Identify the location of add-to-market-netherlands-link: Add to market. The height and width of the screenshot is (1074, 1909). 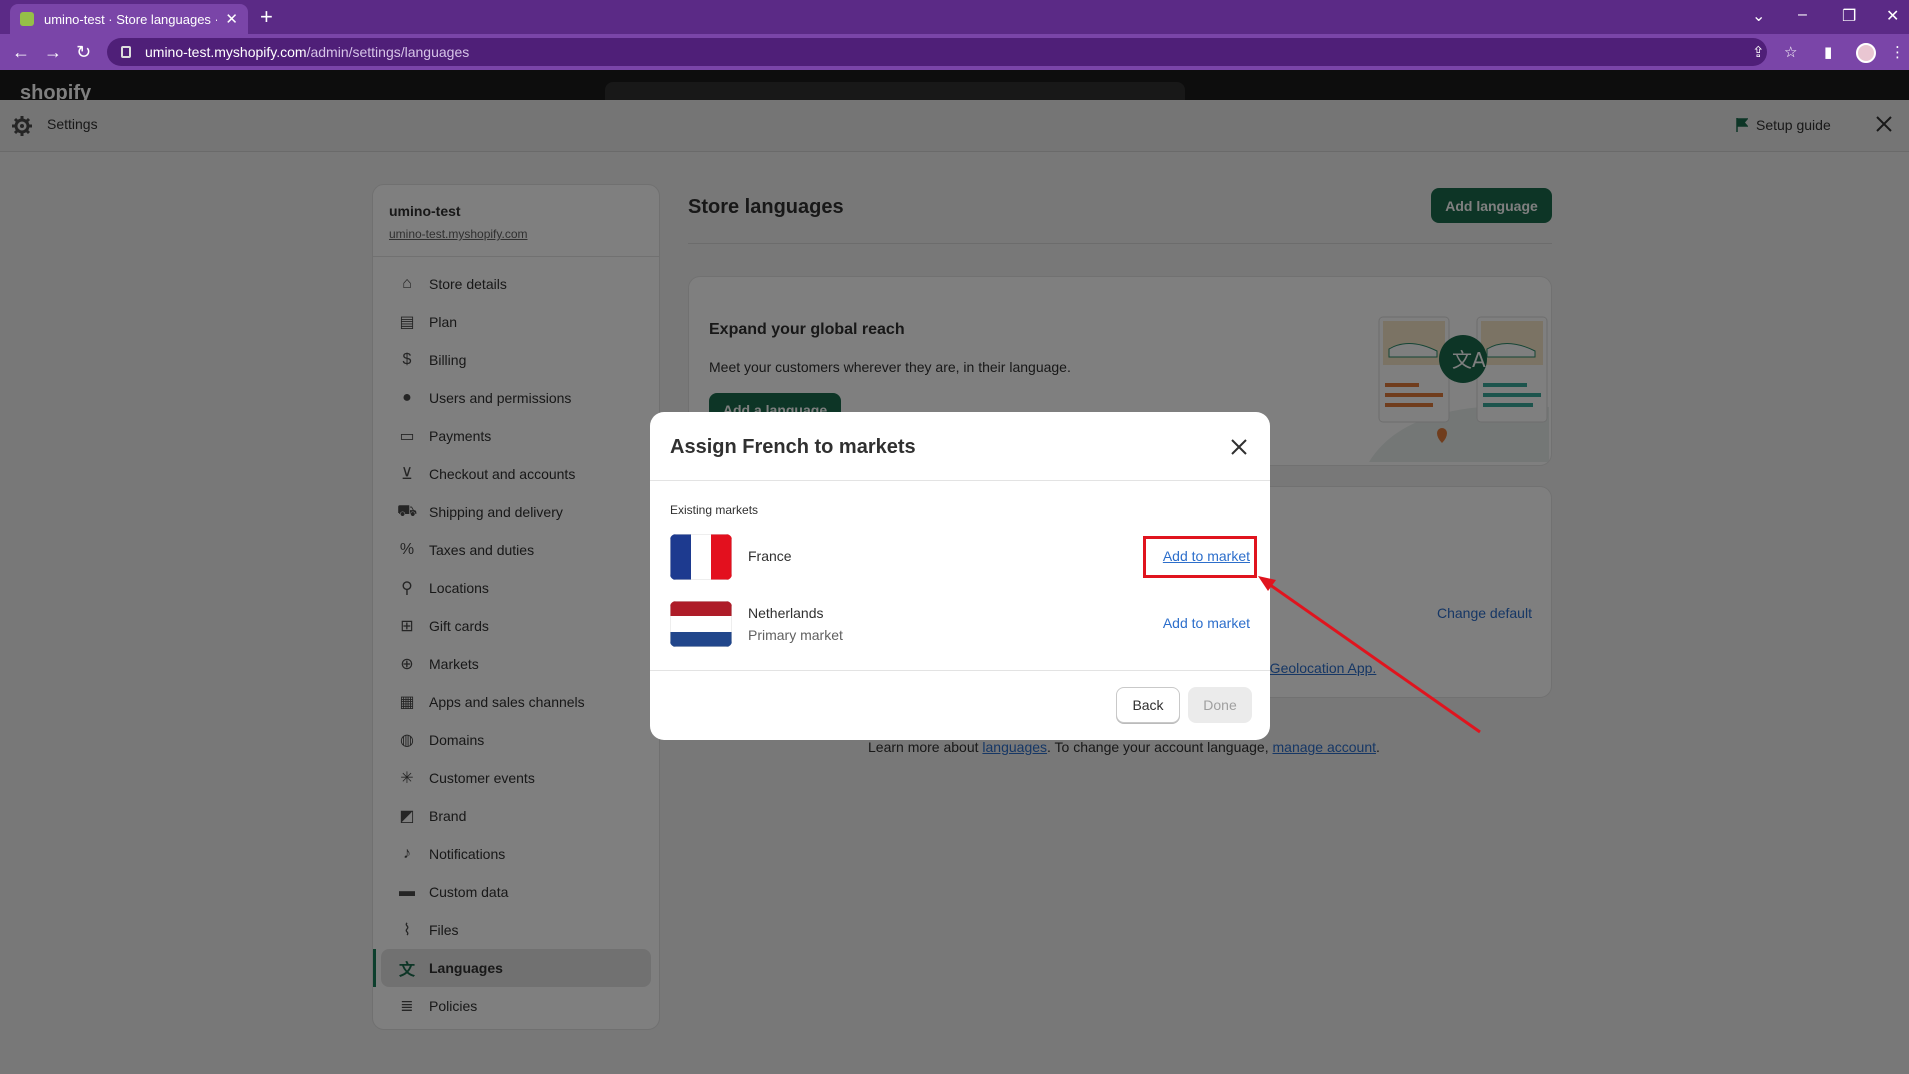
(1206, 623).